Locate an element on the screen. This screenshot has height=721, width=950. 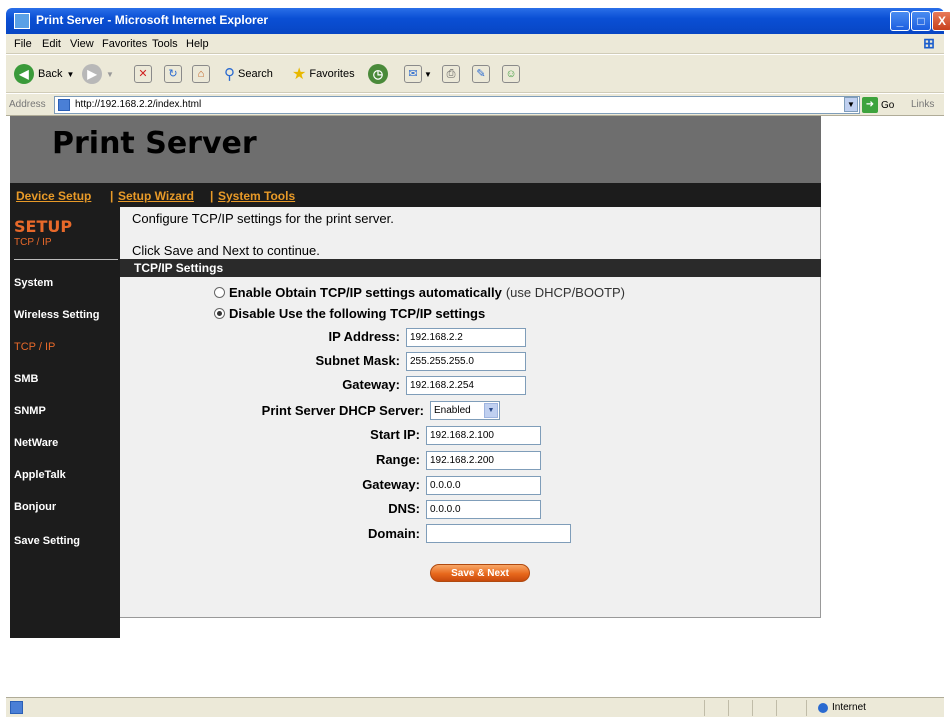
ie-page-icon is located at coordinates (22, 21).